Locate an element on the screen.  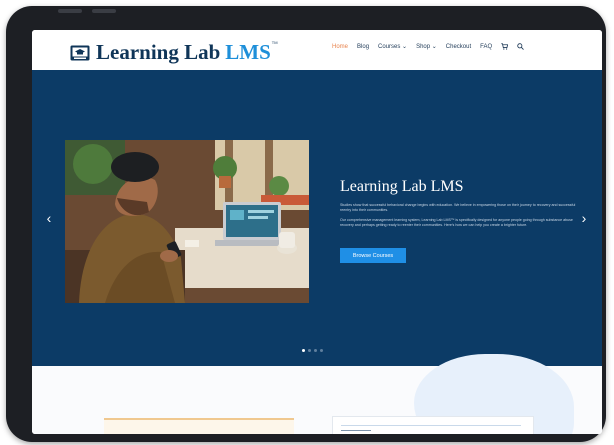
nav-item-blog: Blog is located at coordinates (363, 47).